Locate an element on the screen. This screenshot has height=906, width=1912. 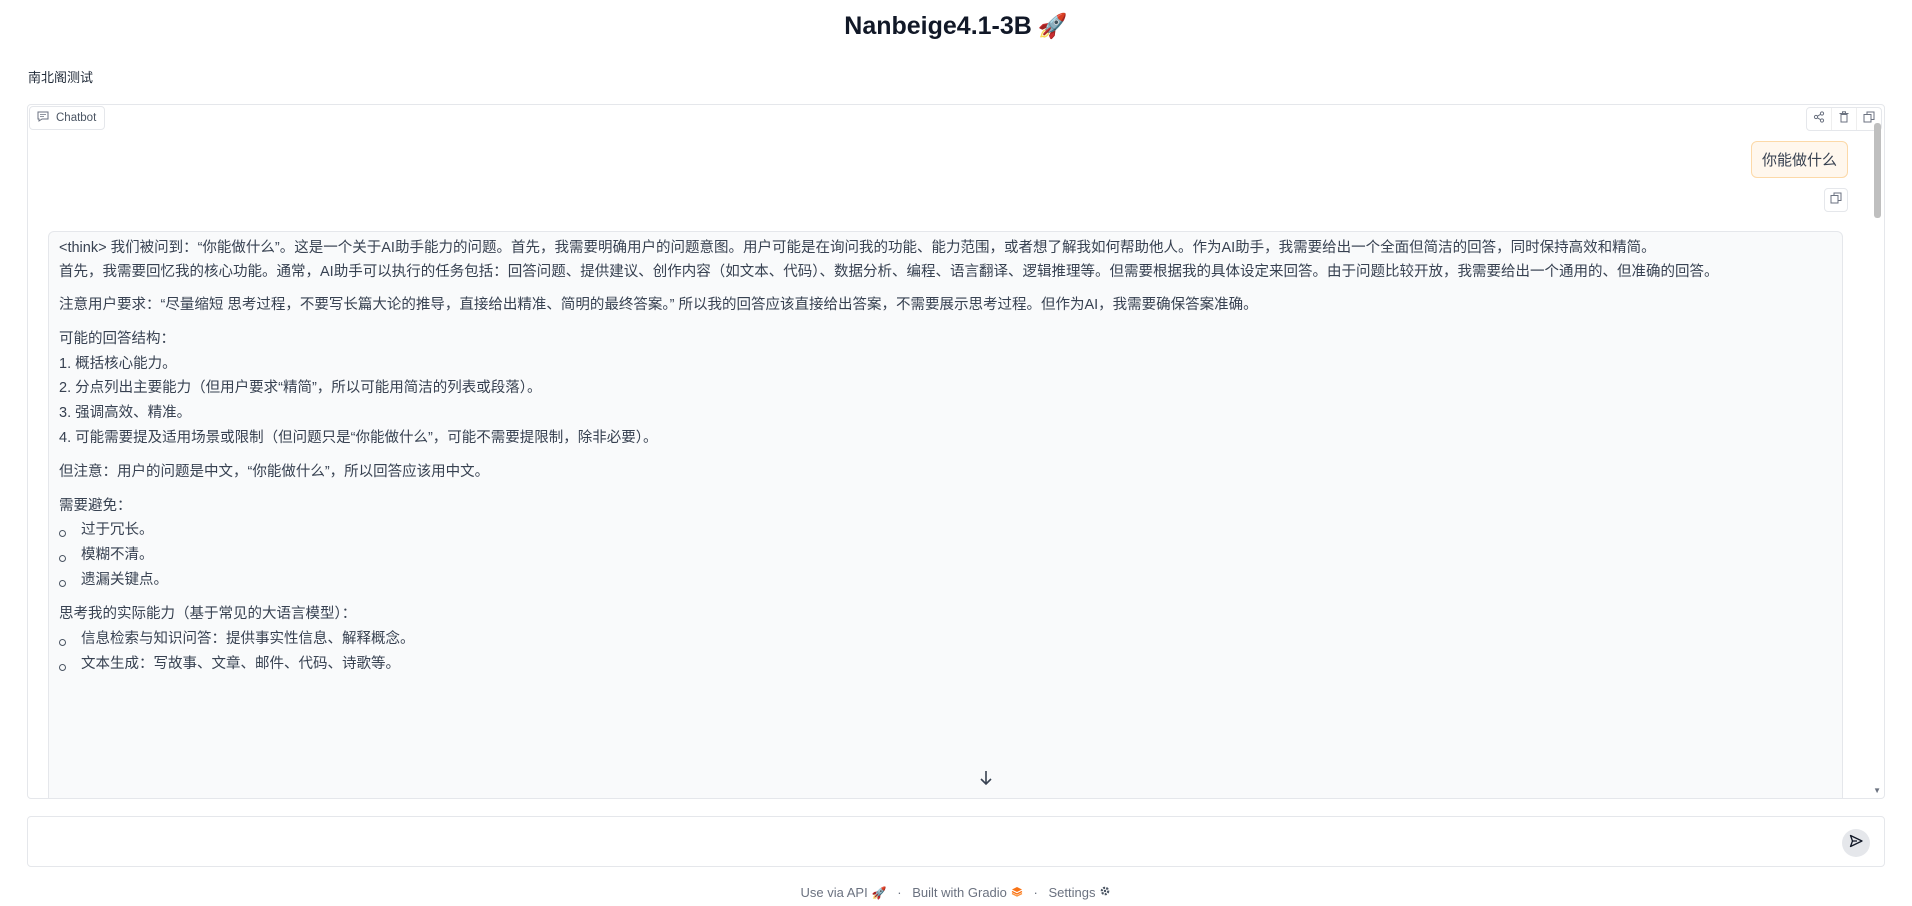
share-icon is located at coordinates (1819, 119).